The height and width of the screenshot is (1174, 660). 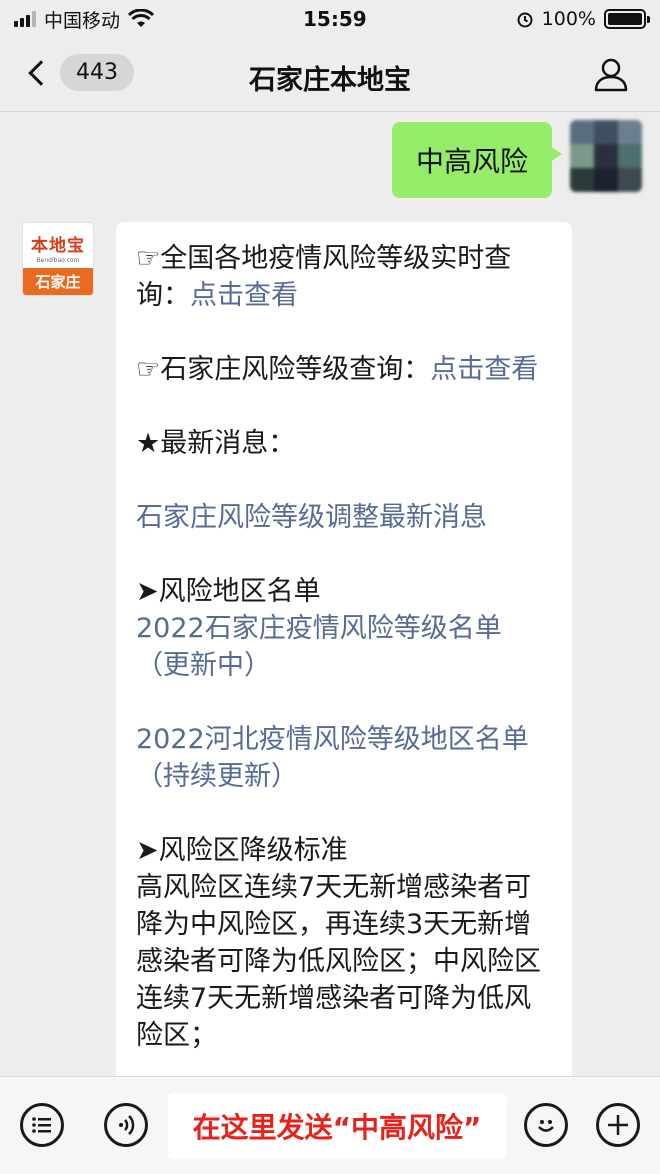 I want to click on avatar-city-text: 石家庄, so click(x=58, y=281).